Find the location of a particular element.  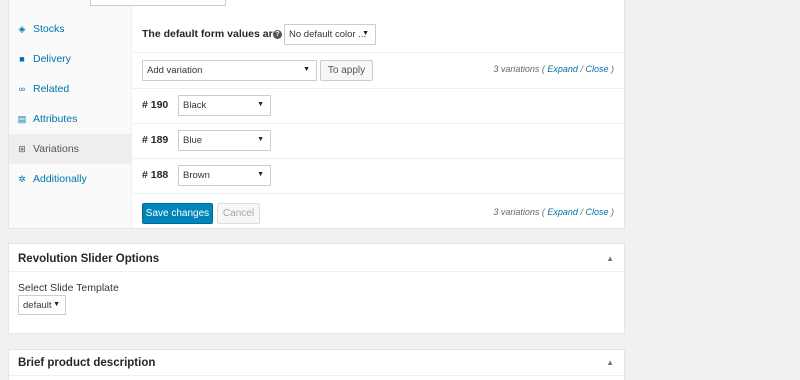

tab-variations-label: Variations is located at coordinates (56, 149).